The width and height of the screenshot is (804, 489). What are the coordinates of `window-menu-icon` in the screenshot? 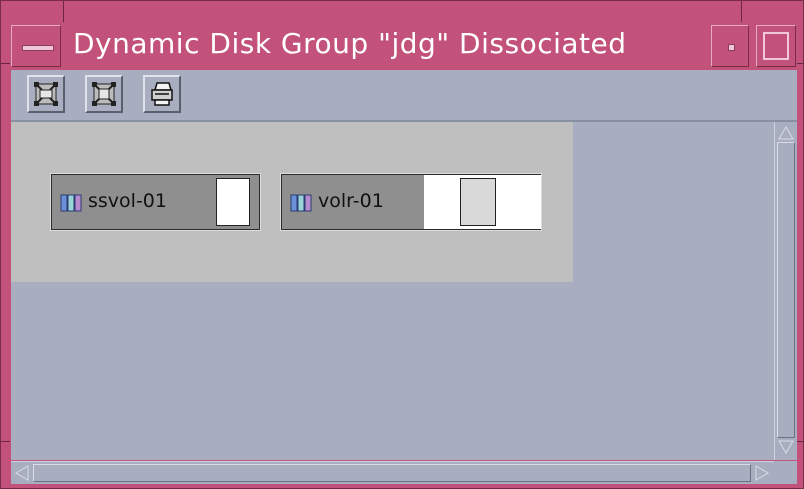 It's located at (38, 48).